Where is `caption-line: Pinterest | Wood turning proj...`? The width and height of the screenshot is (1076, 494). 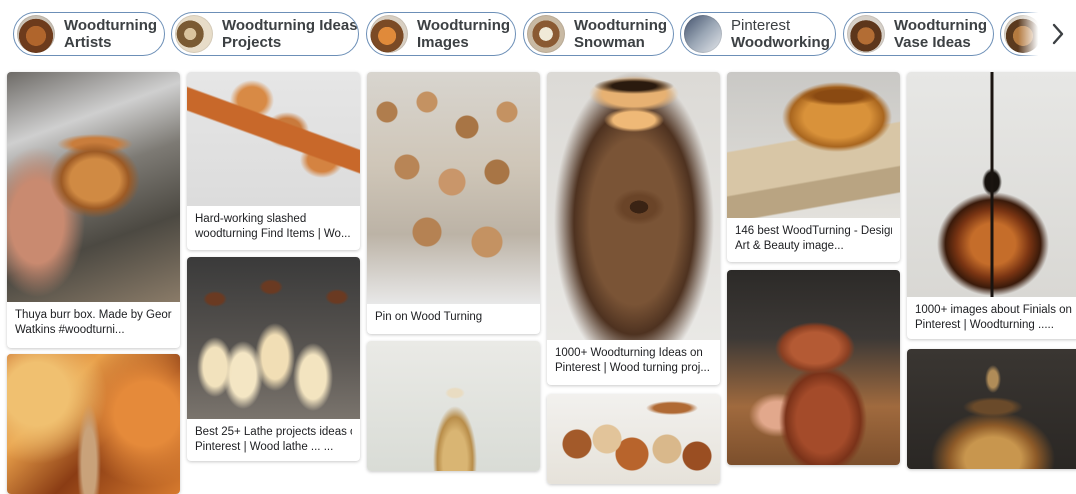
caption-line: Pinterest | Wood turning proj... is located at coordinates (632, 368).